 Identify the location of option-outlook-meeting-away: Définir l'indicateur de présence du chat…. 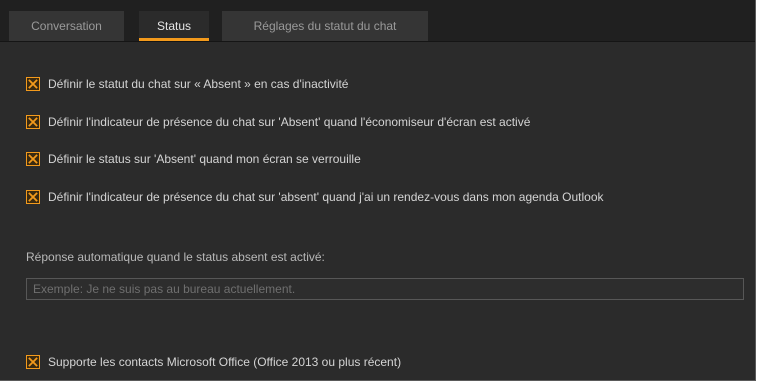
(315, 197).